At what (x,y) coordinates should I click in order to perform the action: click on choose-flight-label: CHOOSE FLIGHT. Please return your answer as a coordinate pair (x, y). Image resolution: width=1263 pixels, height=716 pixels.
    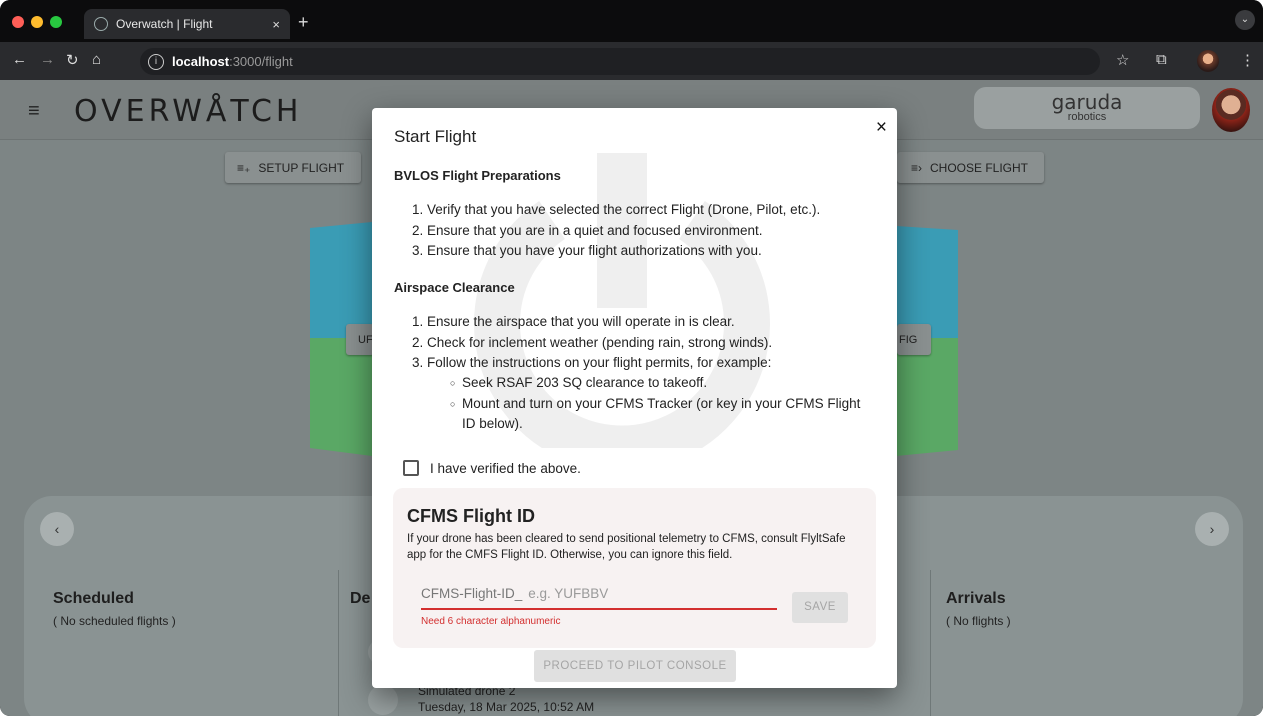
    Looking at the image, I should click on (979, 167).